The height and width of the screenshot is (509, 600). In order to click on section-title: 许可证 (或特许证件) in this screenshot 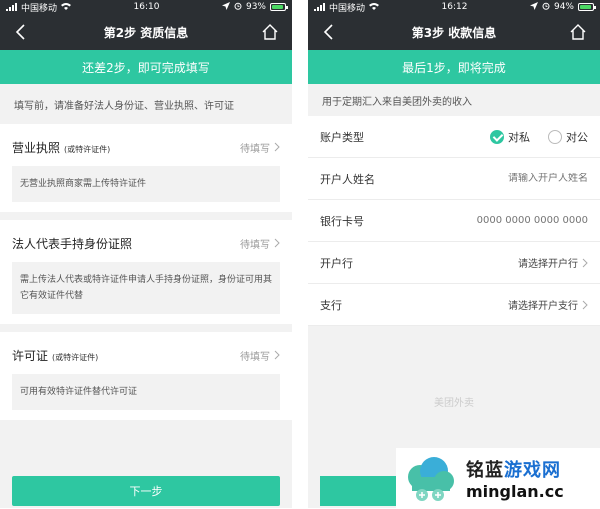, I will do `click(55, 355)`.